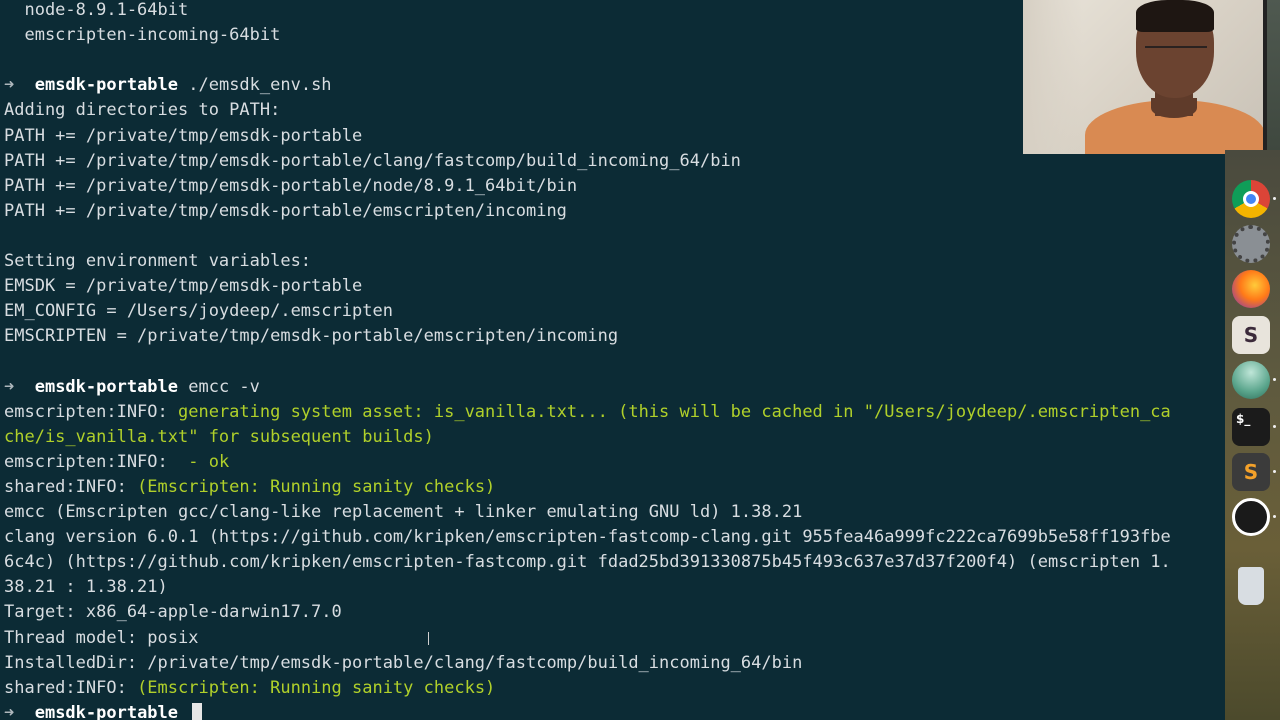 Image resolution: width=1280 pixels, height=720 pixels. Describe the element at coordinates (1251, 244) in the screenshot. I see `system-preferences-icon` at that location.